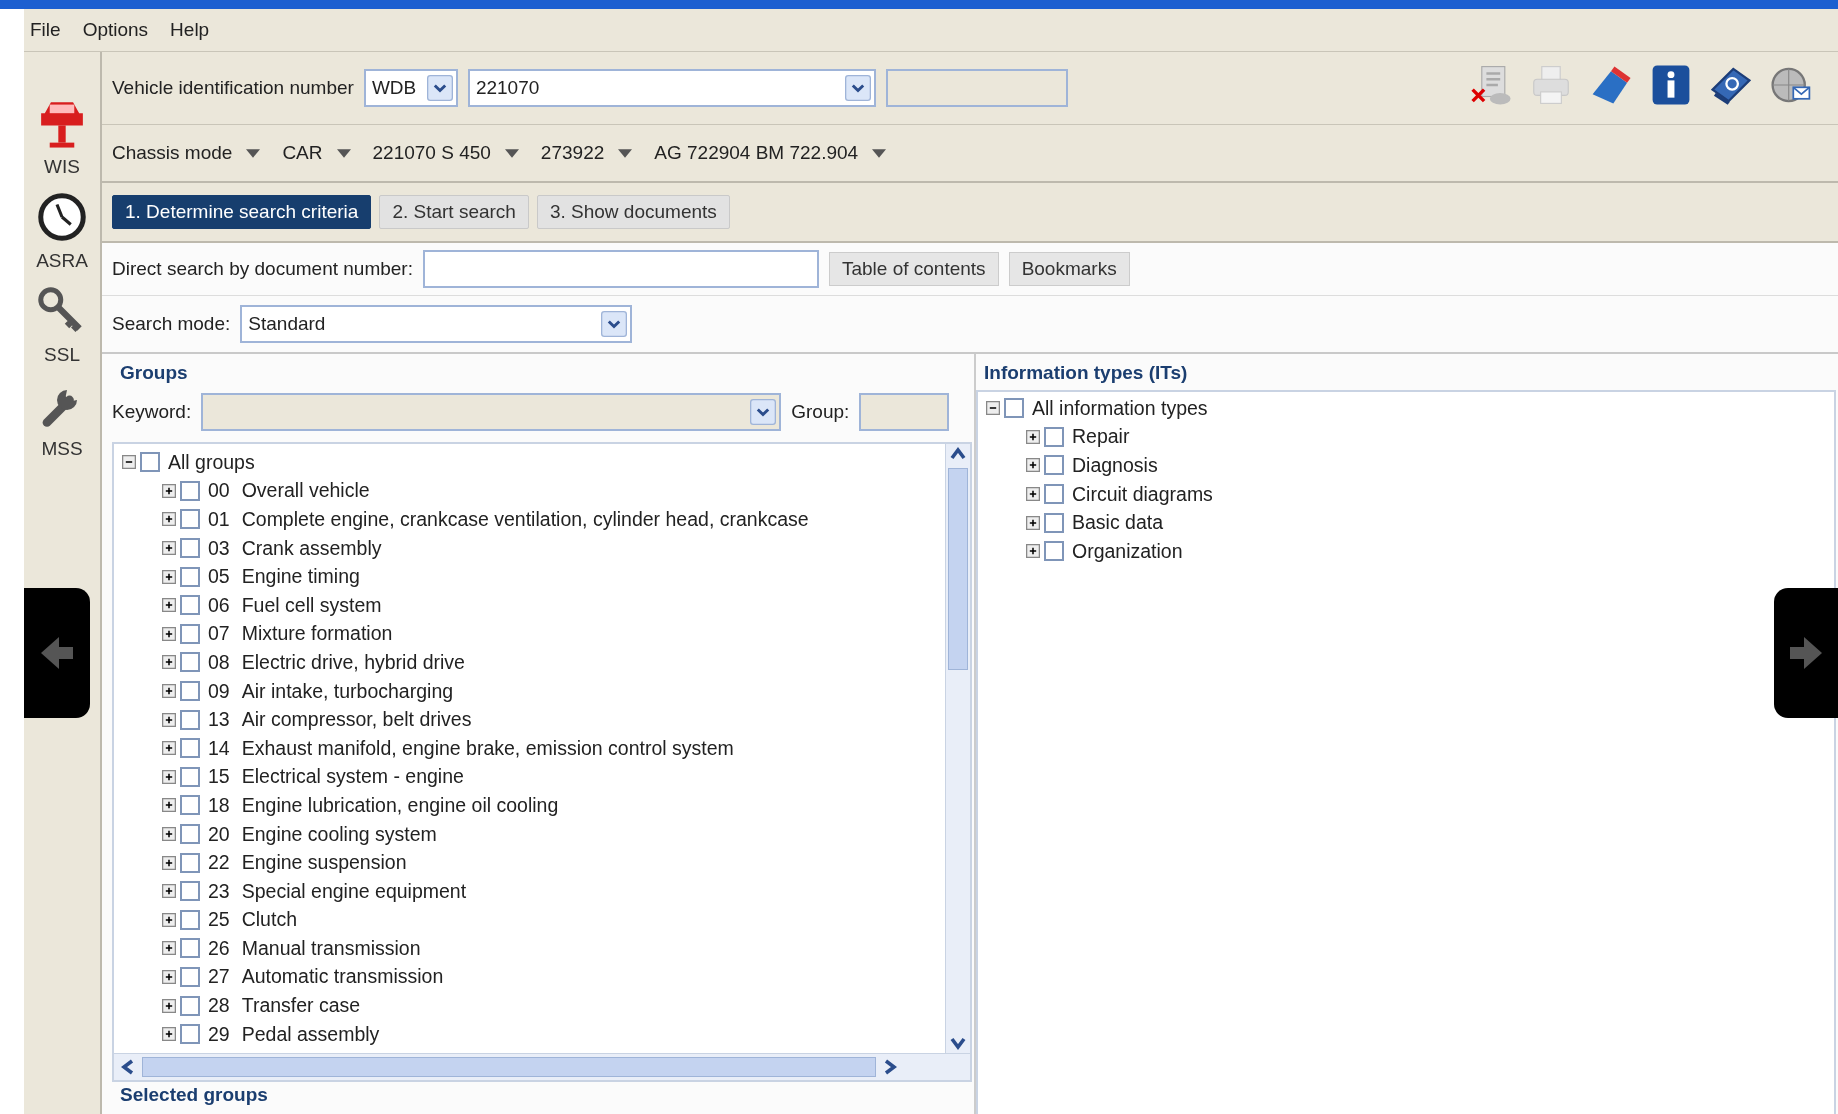  Describe the element at coordinates (1118, 523) in the screenshot. I see `tree-item: Basic data` at that location.